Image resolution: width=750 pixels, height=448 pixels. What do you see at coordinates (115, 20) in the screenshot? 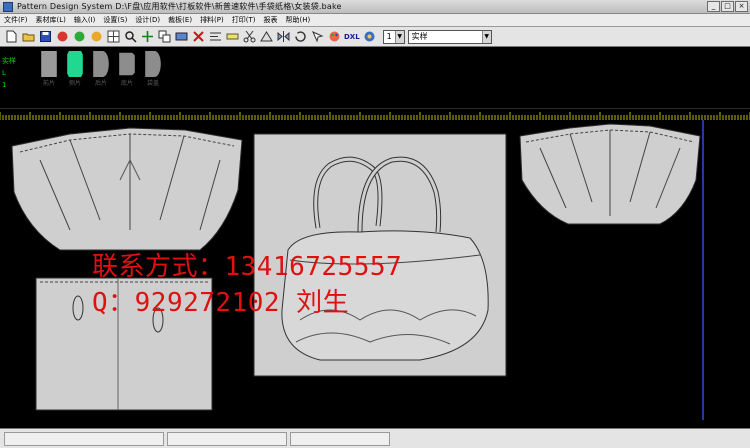
I see `menu-settings: 设置(S)` at bounding box center [115, 20].